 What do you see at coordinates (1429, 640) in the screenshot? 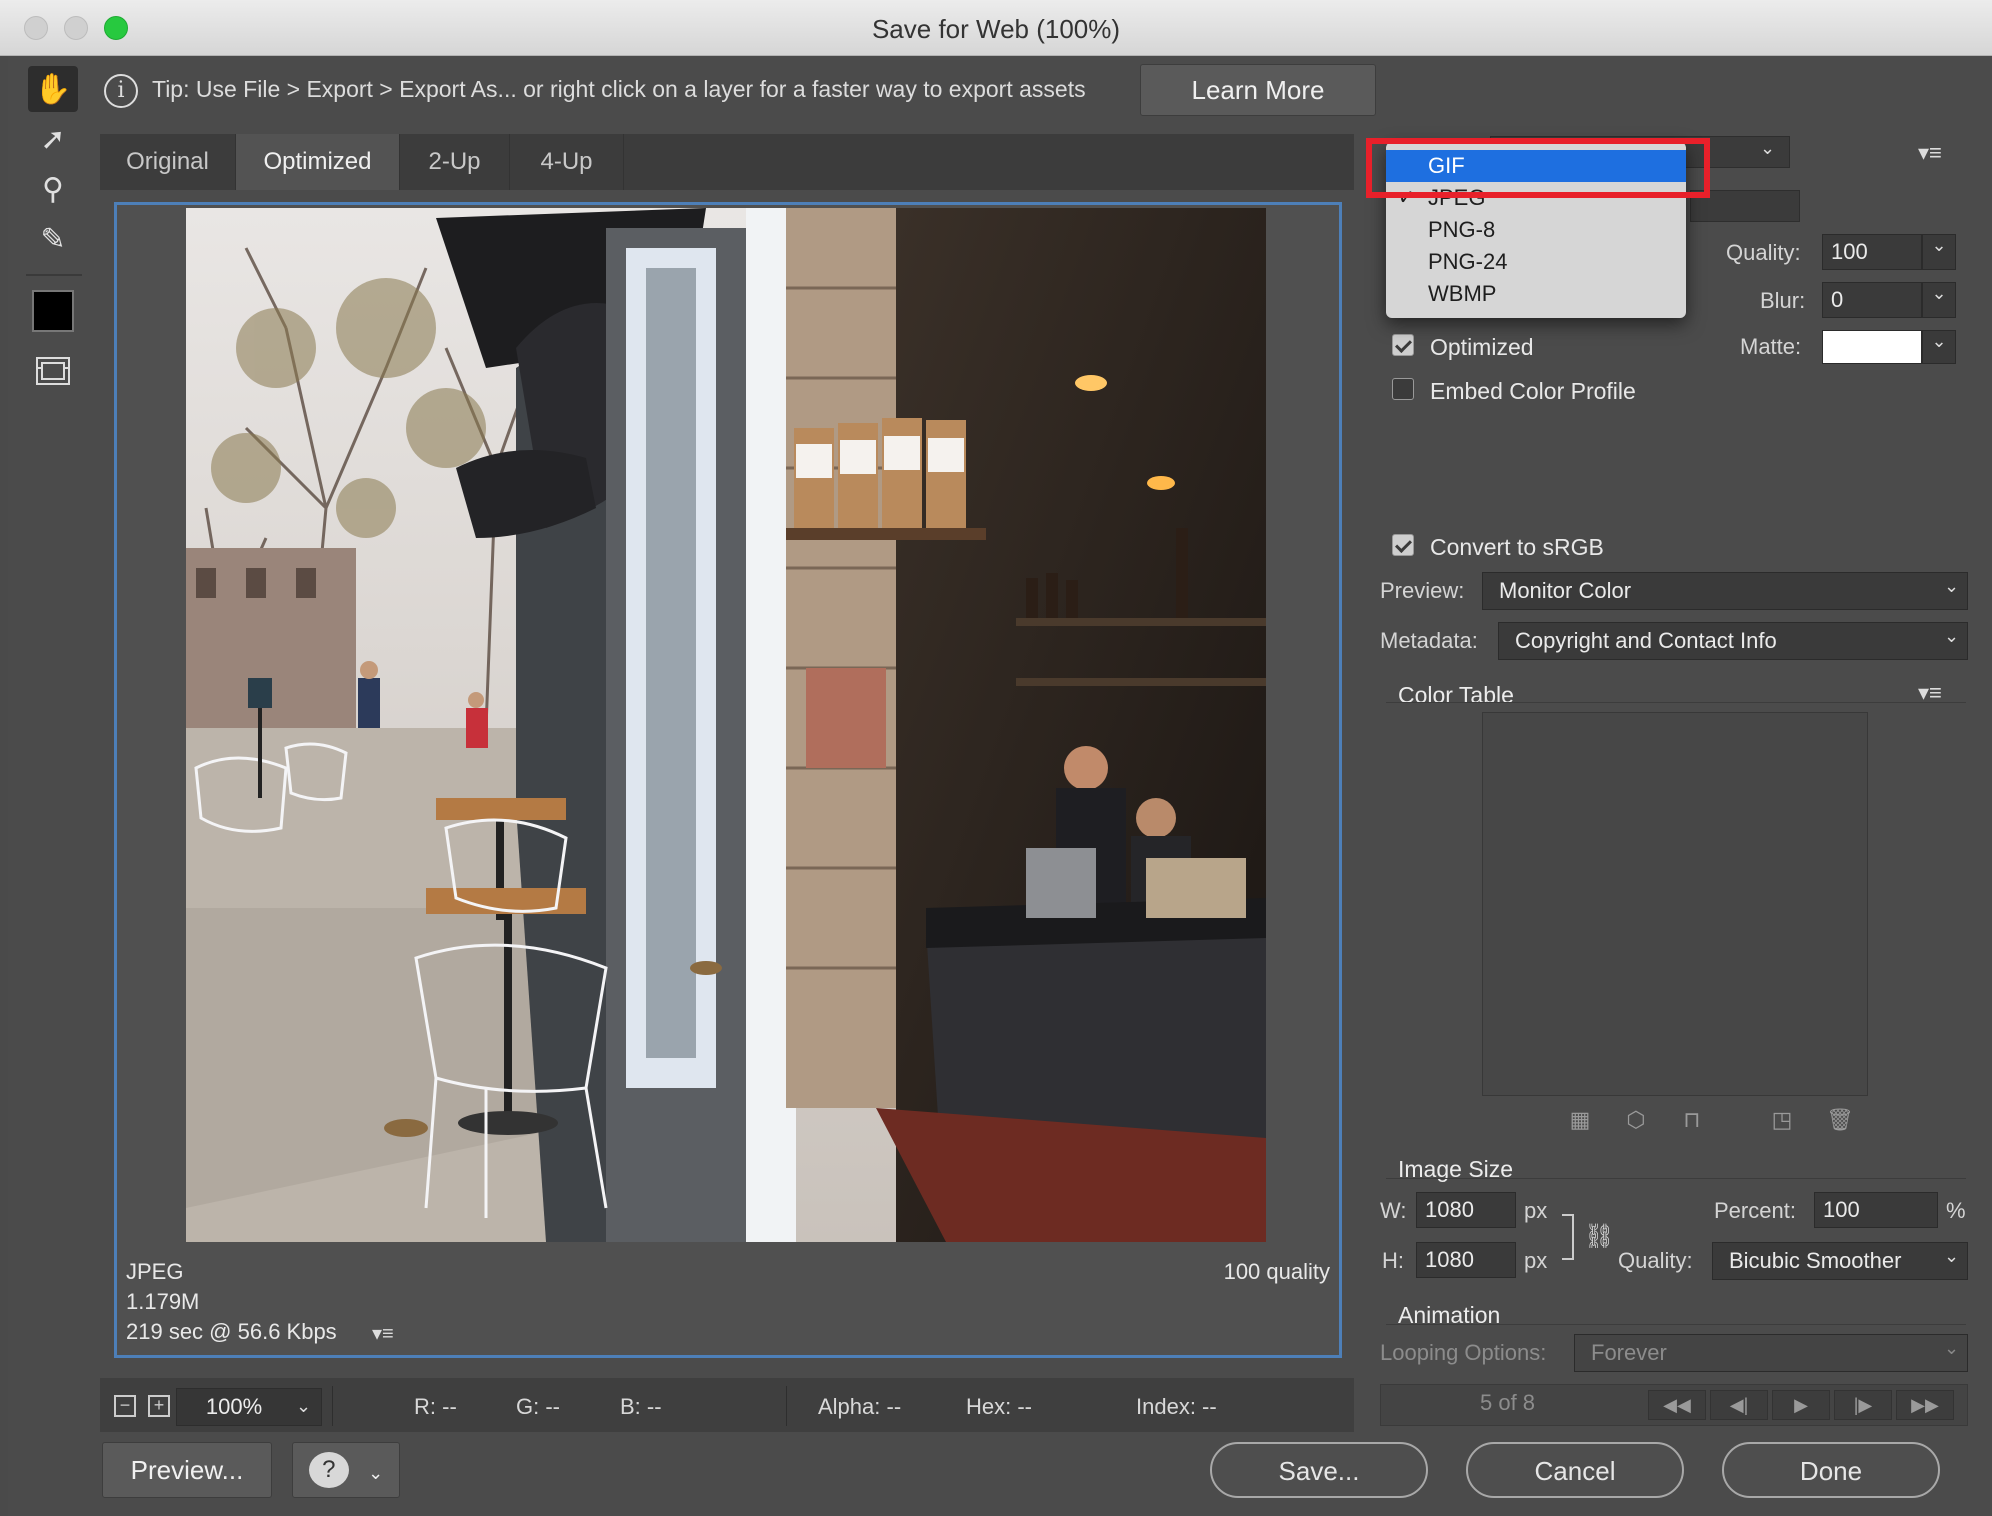
I see `metadata-label: Metadata:` at bounding box center [1429, 640].